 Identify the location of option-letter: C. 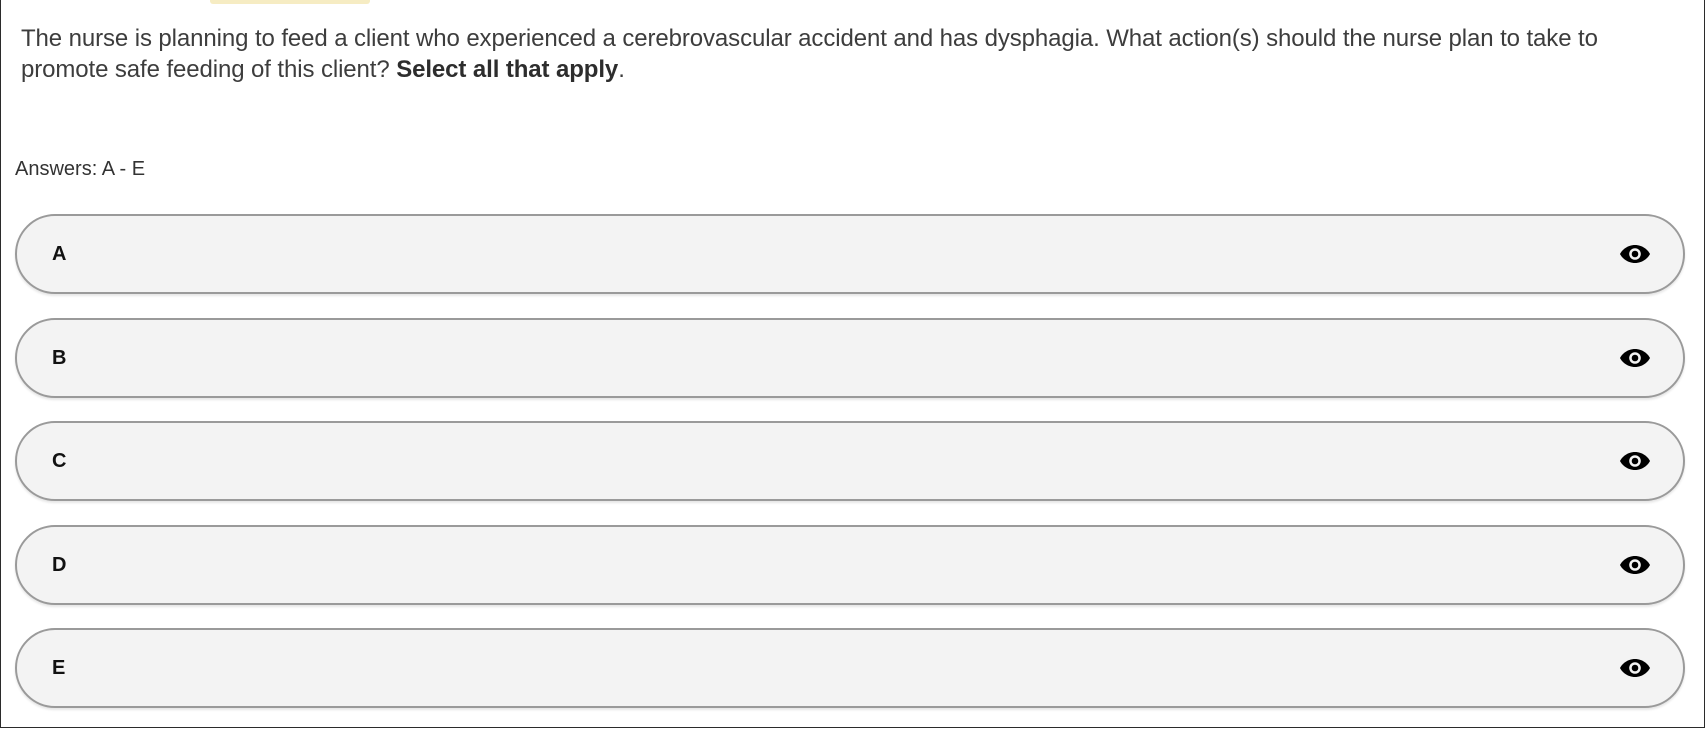
(59, 461).